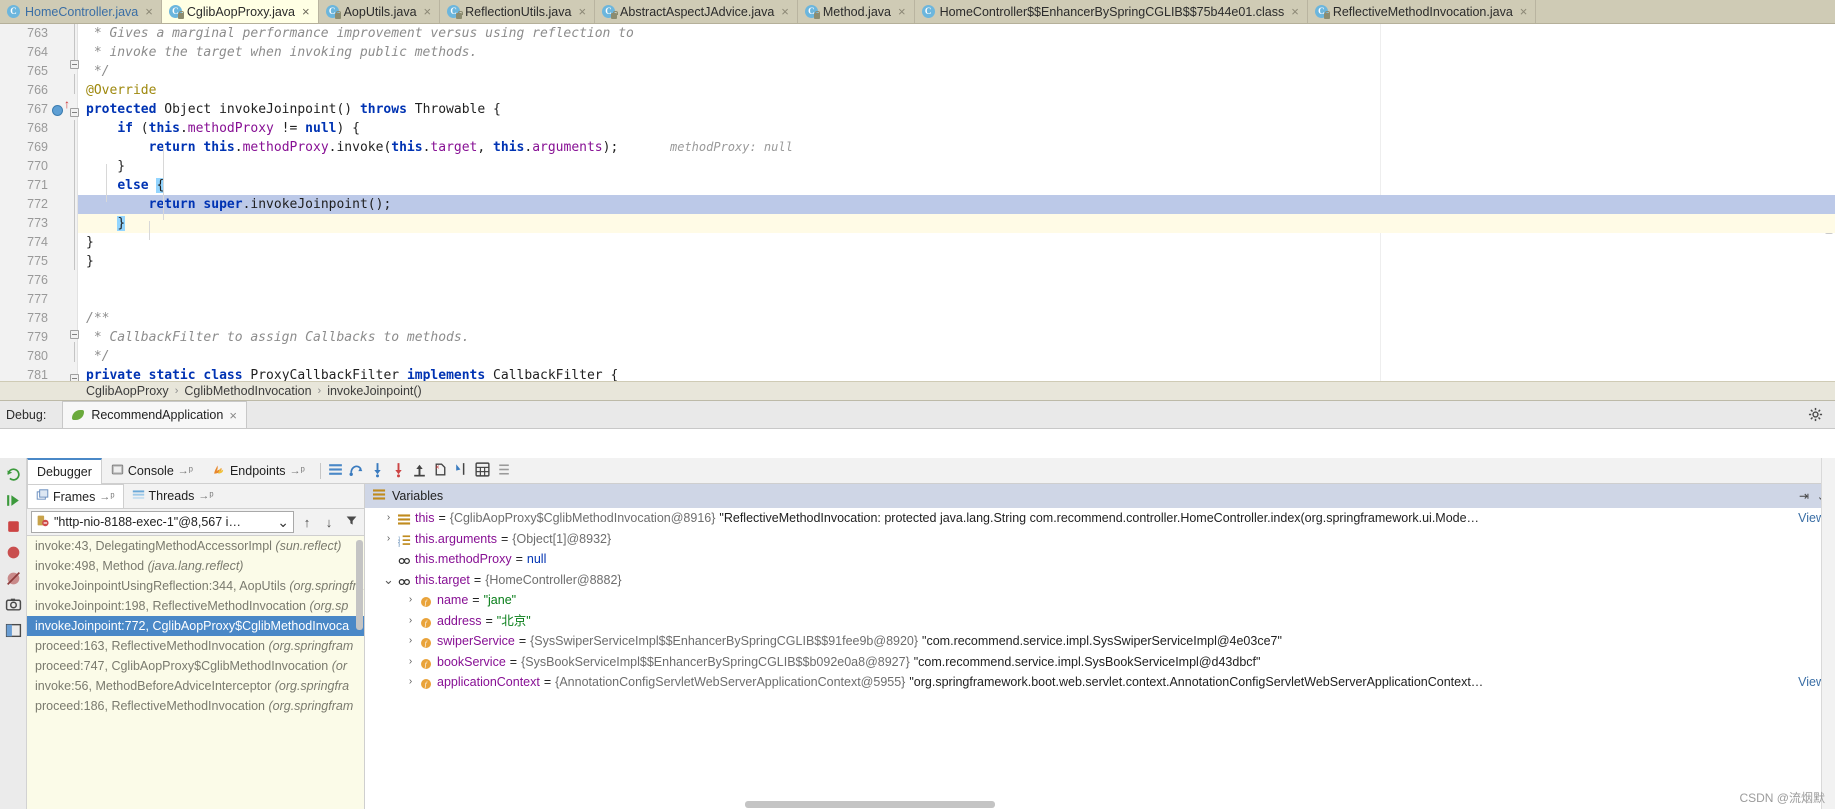 The image size is (1835, 809). What do you see at coordinates (75, 496) in the screenshot?
I see `frames-tab-frames: Frames →ᵖ` at bounding box center [75, 496].